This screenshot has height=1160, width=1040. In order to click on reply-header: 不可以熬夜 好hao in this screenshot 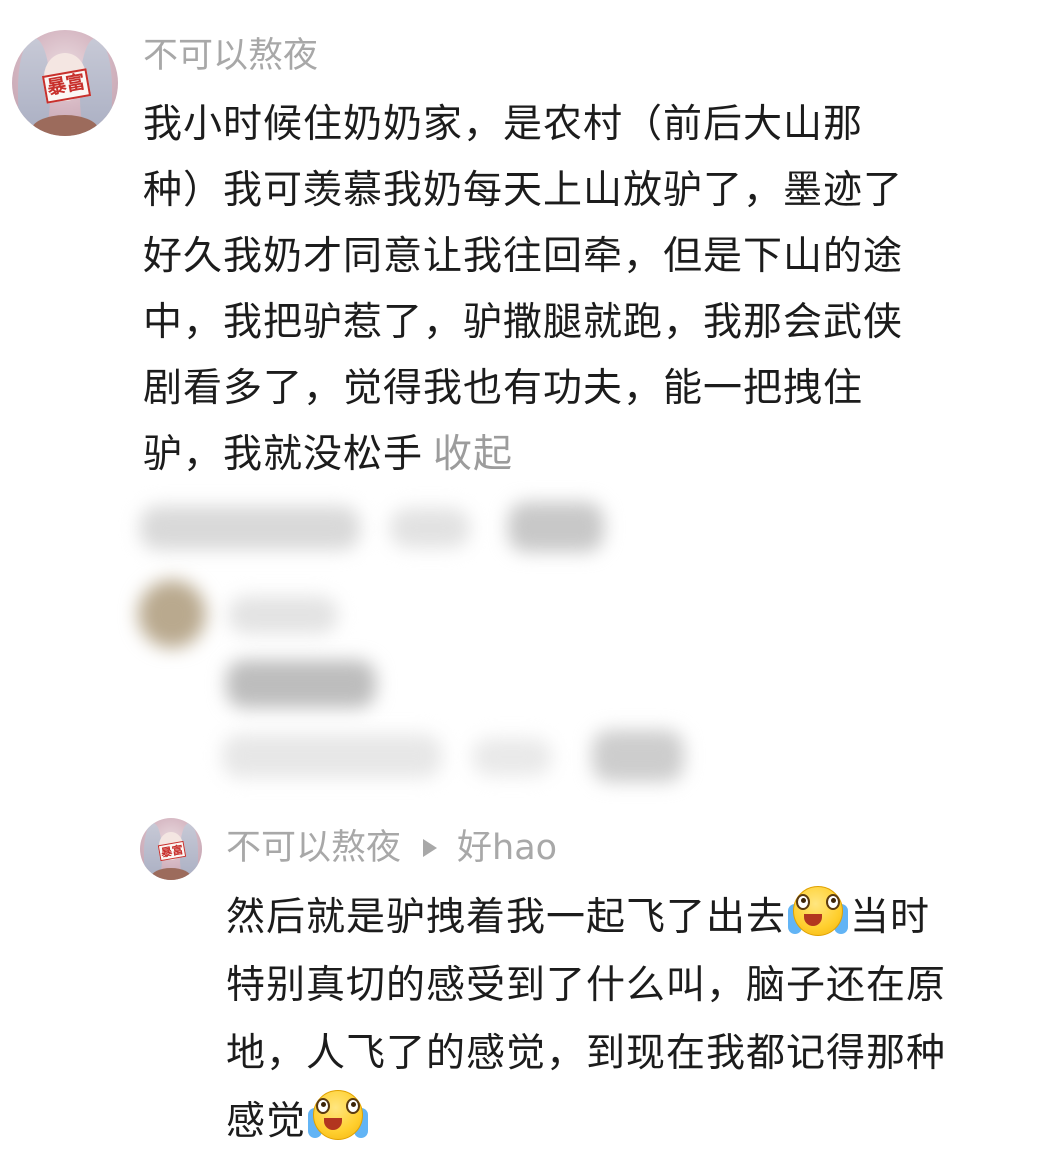, I will do `click(391, 848)`.